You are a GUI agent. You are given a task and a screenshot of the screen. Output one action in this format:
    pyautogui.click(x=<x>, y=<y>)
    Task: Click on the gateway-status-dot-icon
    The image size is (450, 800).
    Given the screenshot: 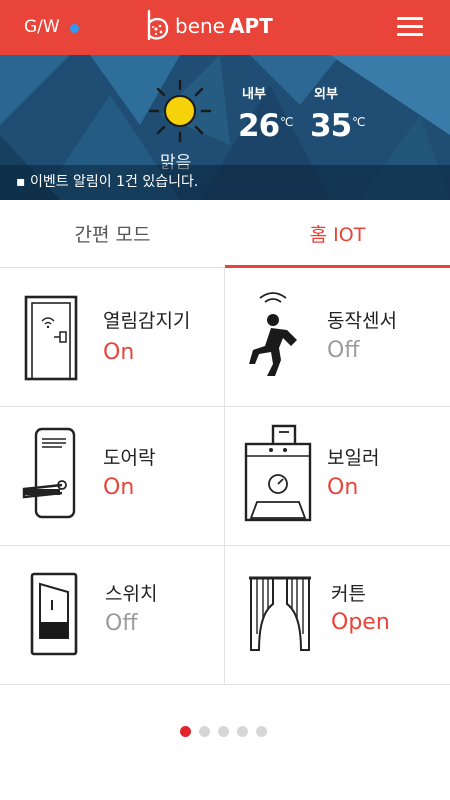 What is the action you would take?
    pyautogui.click(x=74, y=28)
    